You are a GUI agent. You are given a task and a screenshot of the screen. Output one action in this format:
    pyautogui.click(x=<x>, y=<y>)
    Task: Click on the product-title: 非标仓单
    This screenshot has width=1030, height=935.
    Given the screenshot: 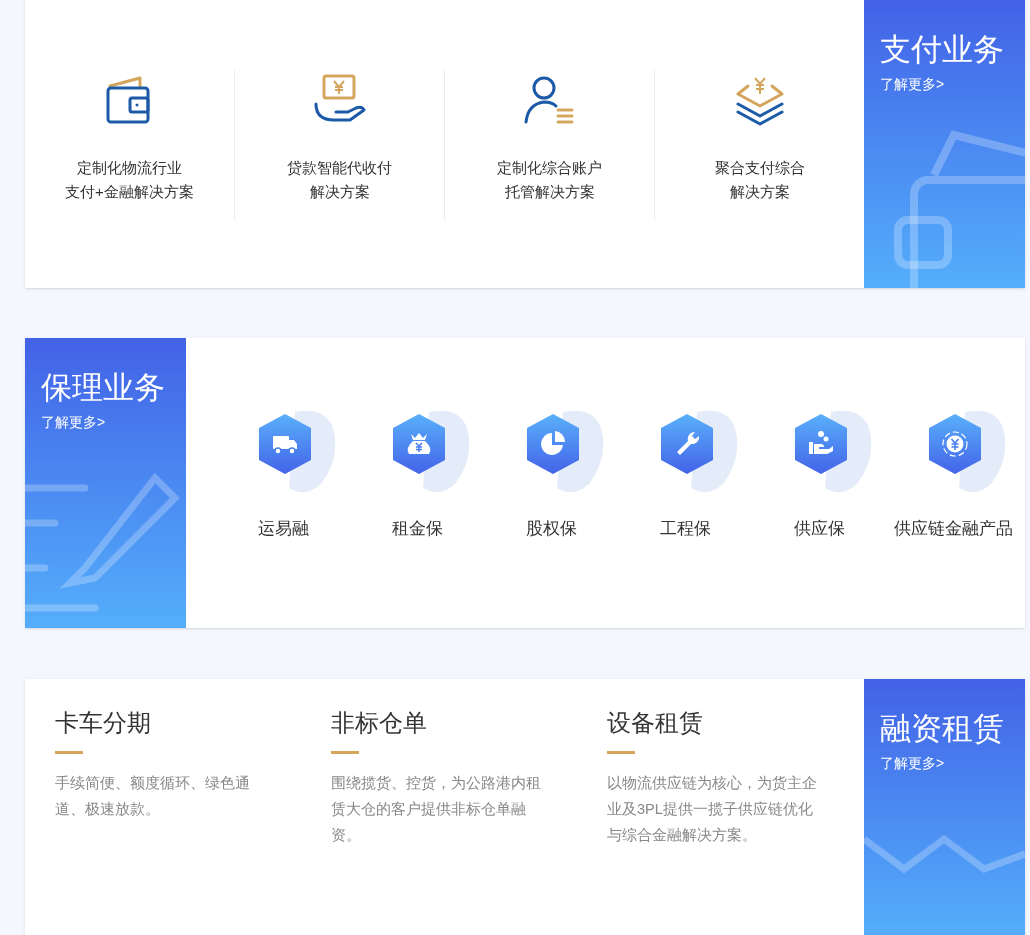 What is the action you would take?
    pyautogui.click(x=379, y=723)
    